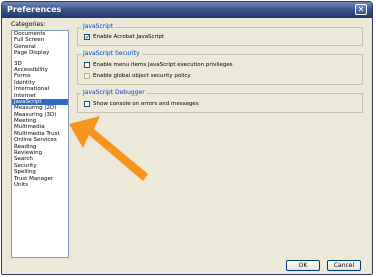 The image size is (376, 277). I want to click on pointer-arrow-icon, so click(108, 148).